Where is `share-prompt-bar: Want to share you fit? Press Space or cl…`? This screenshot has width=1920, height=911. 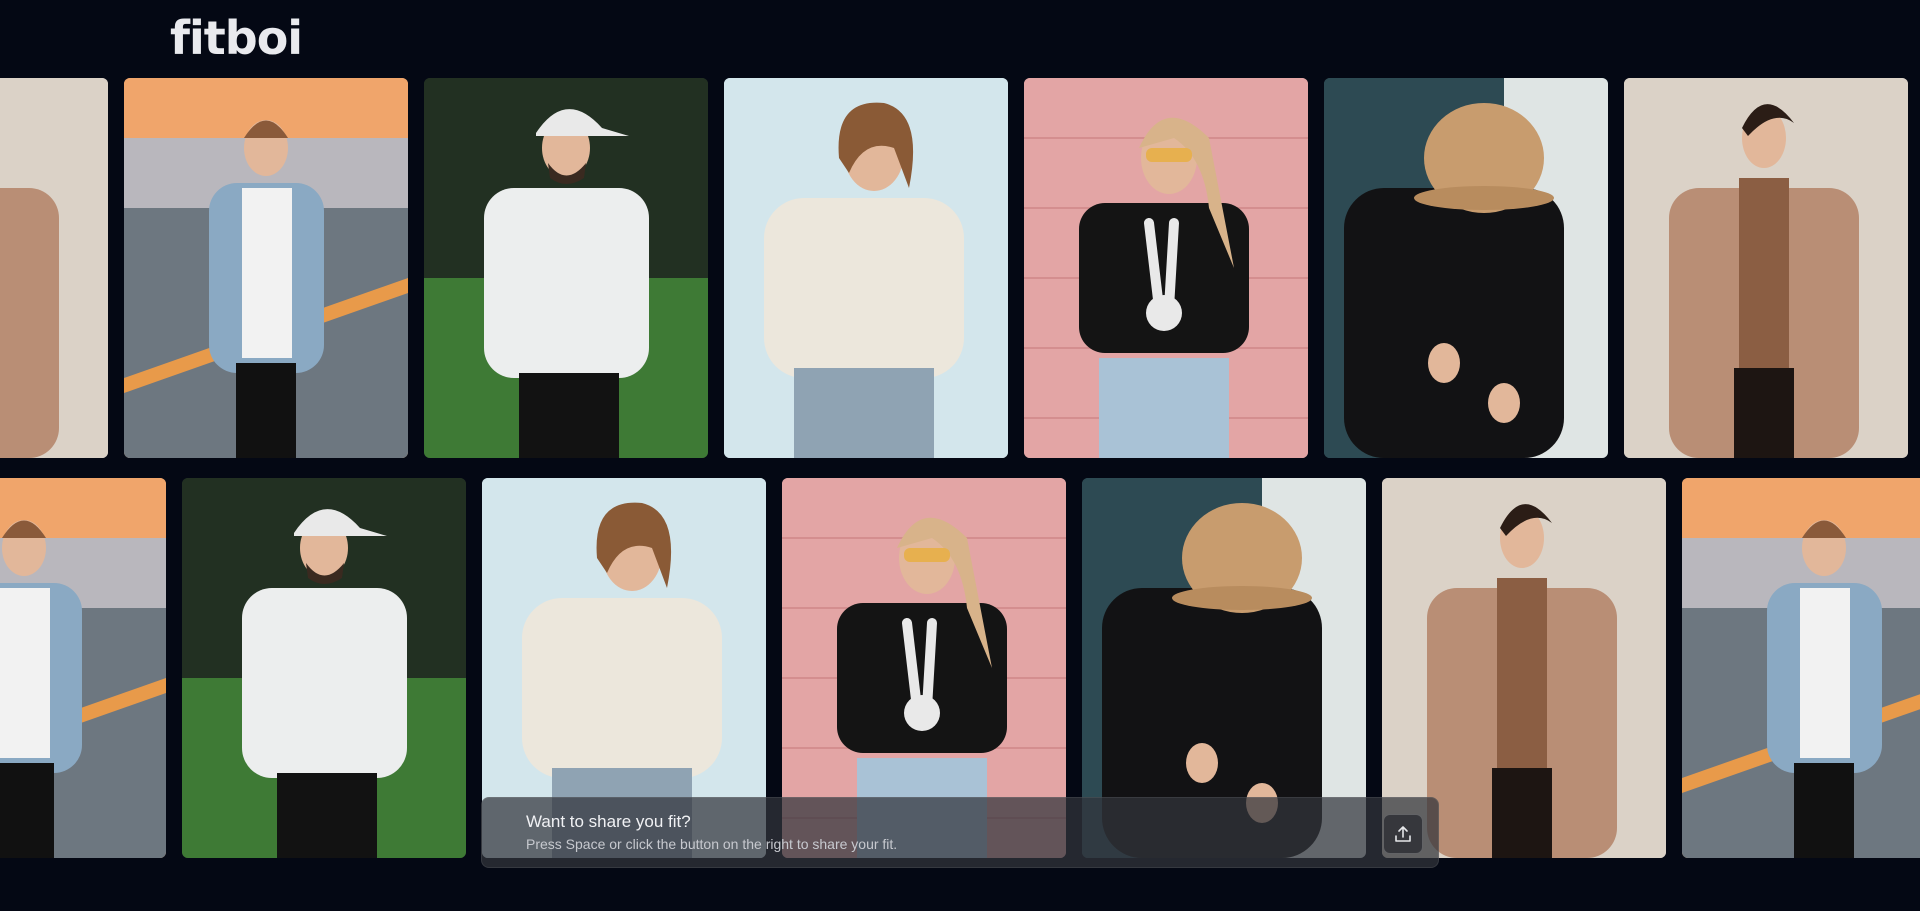
share-prompt-bar: Want to share you fit? Press Space or cl… is located at coordinates (960, 832).